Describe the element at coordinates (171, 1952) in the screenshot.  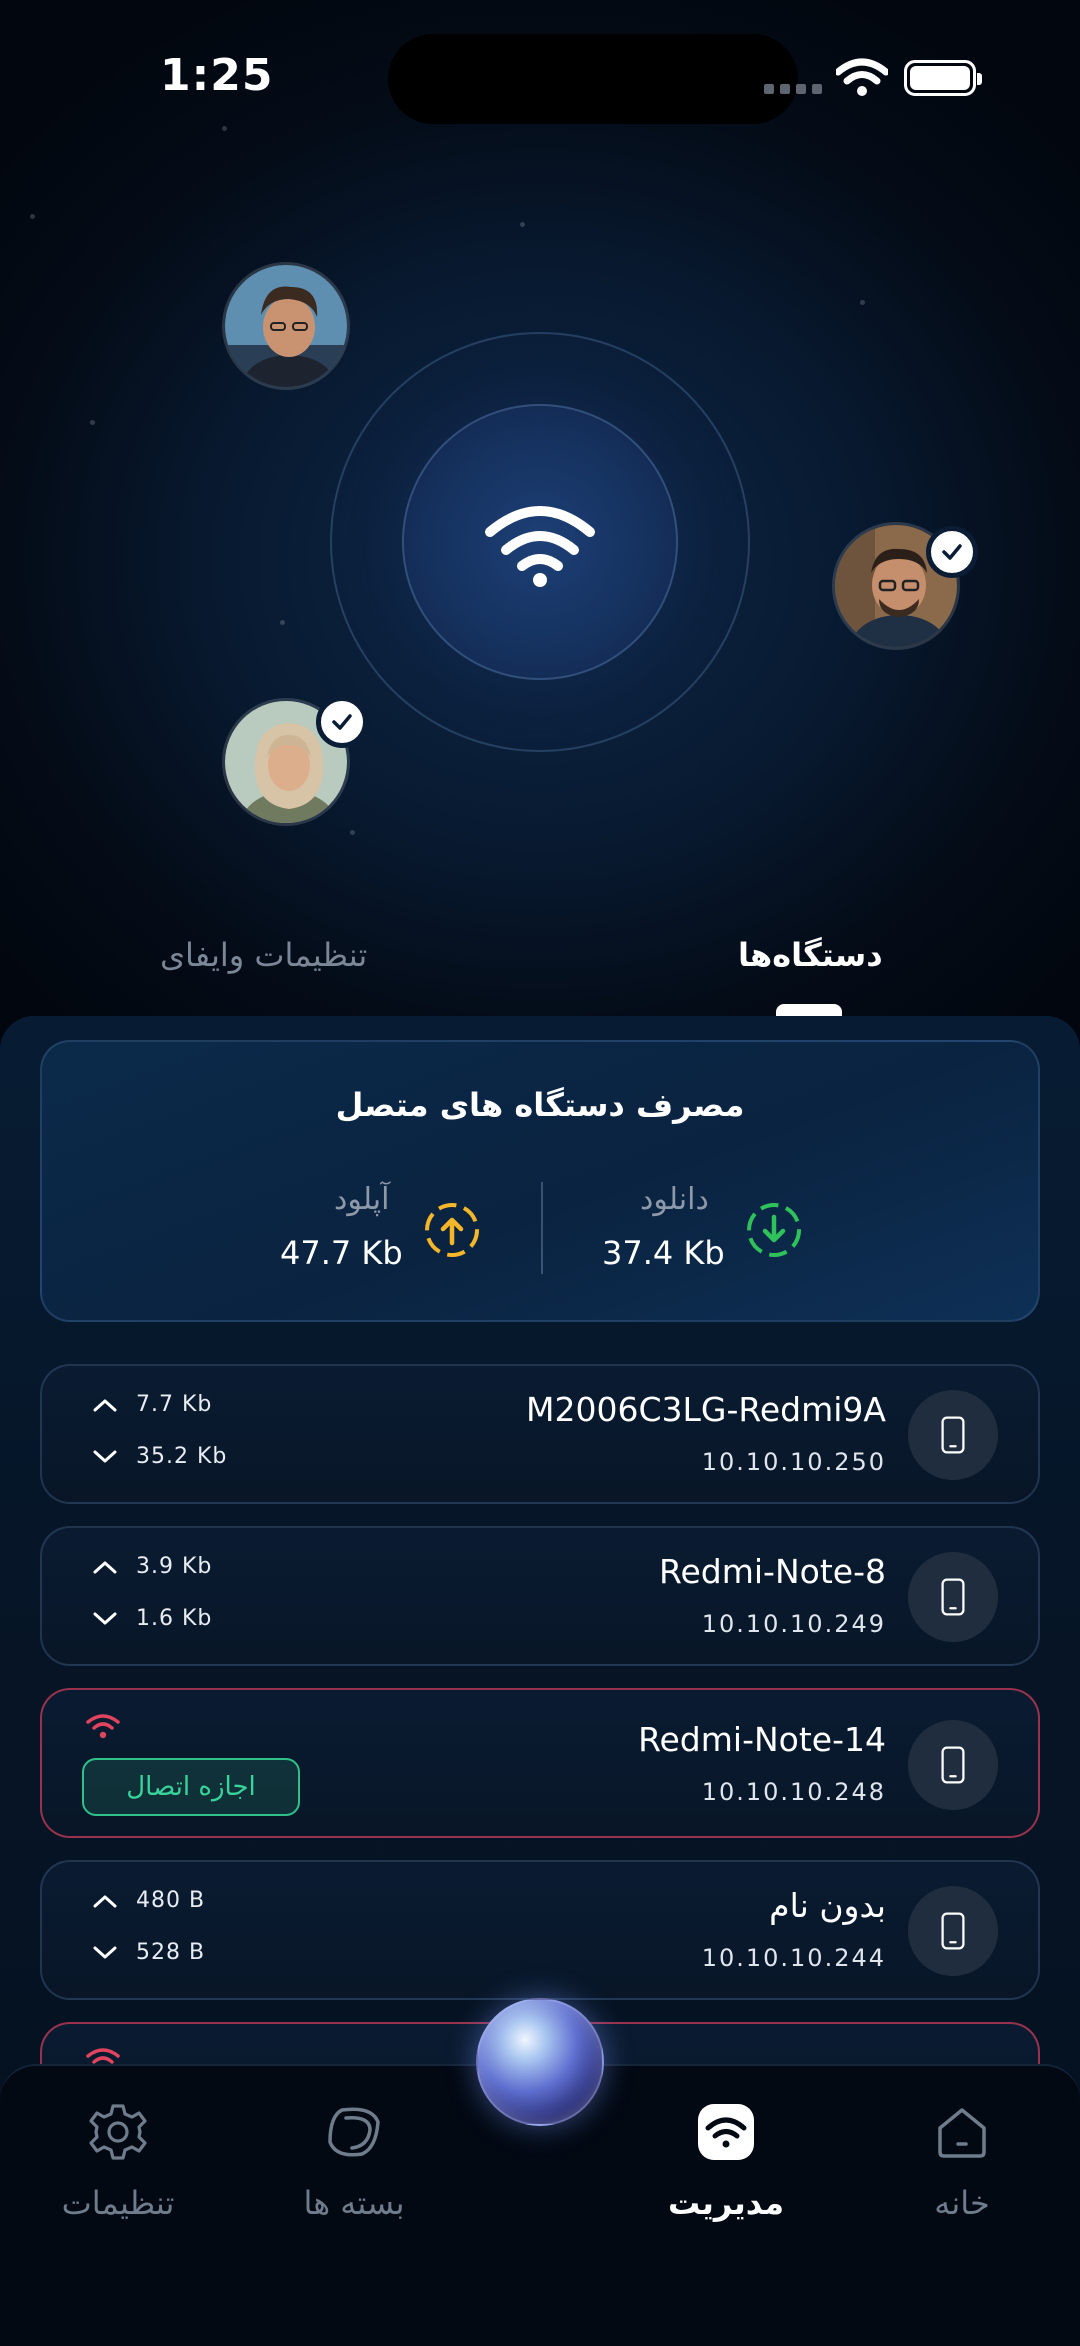
I see `device-download-value: 528 B` at that location.